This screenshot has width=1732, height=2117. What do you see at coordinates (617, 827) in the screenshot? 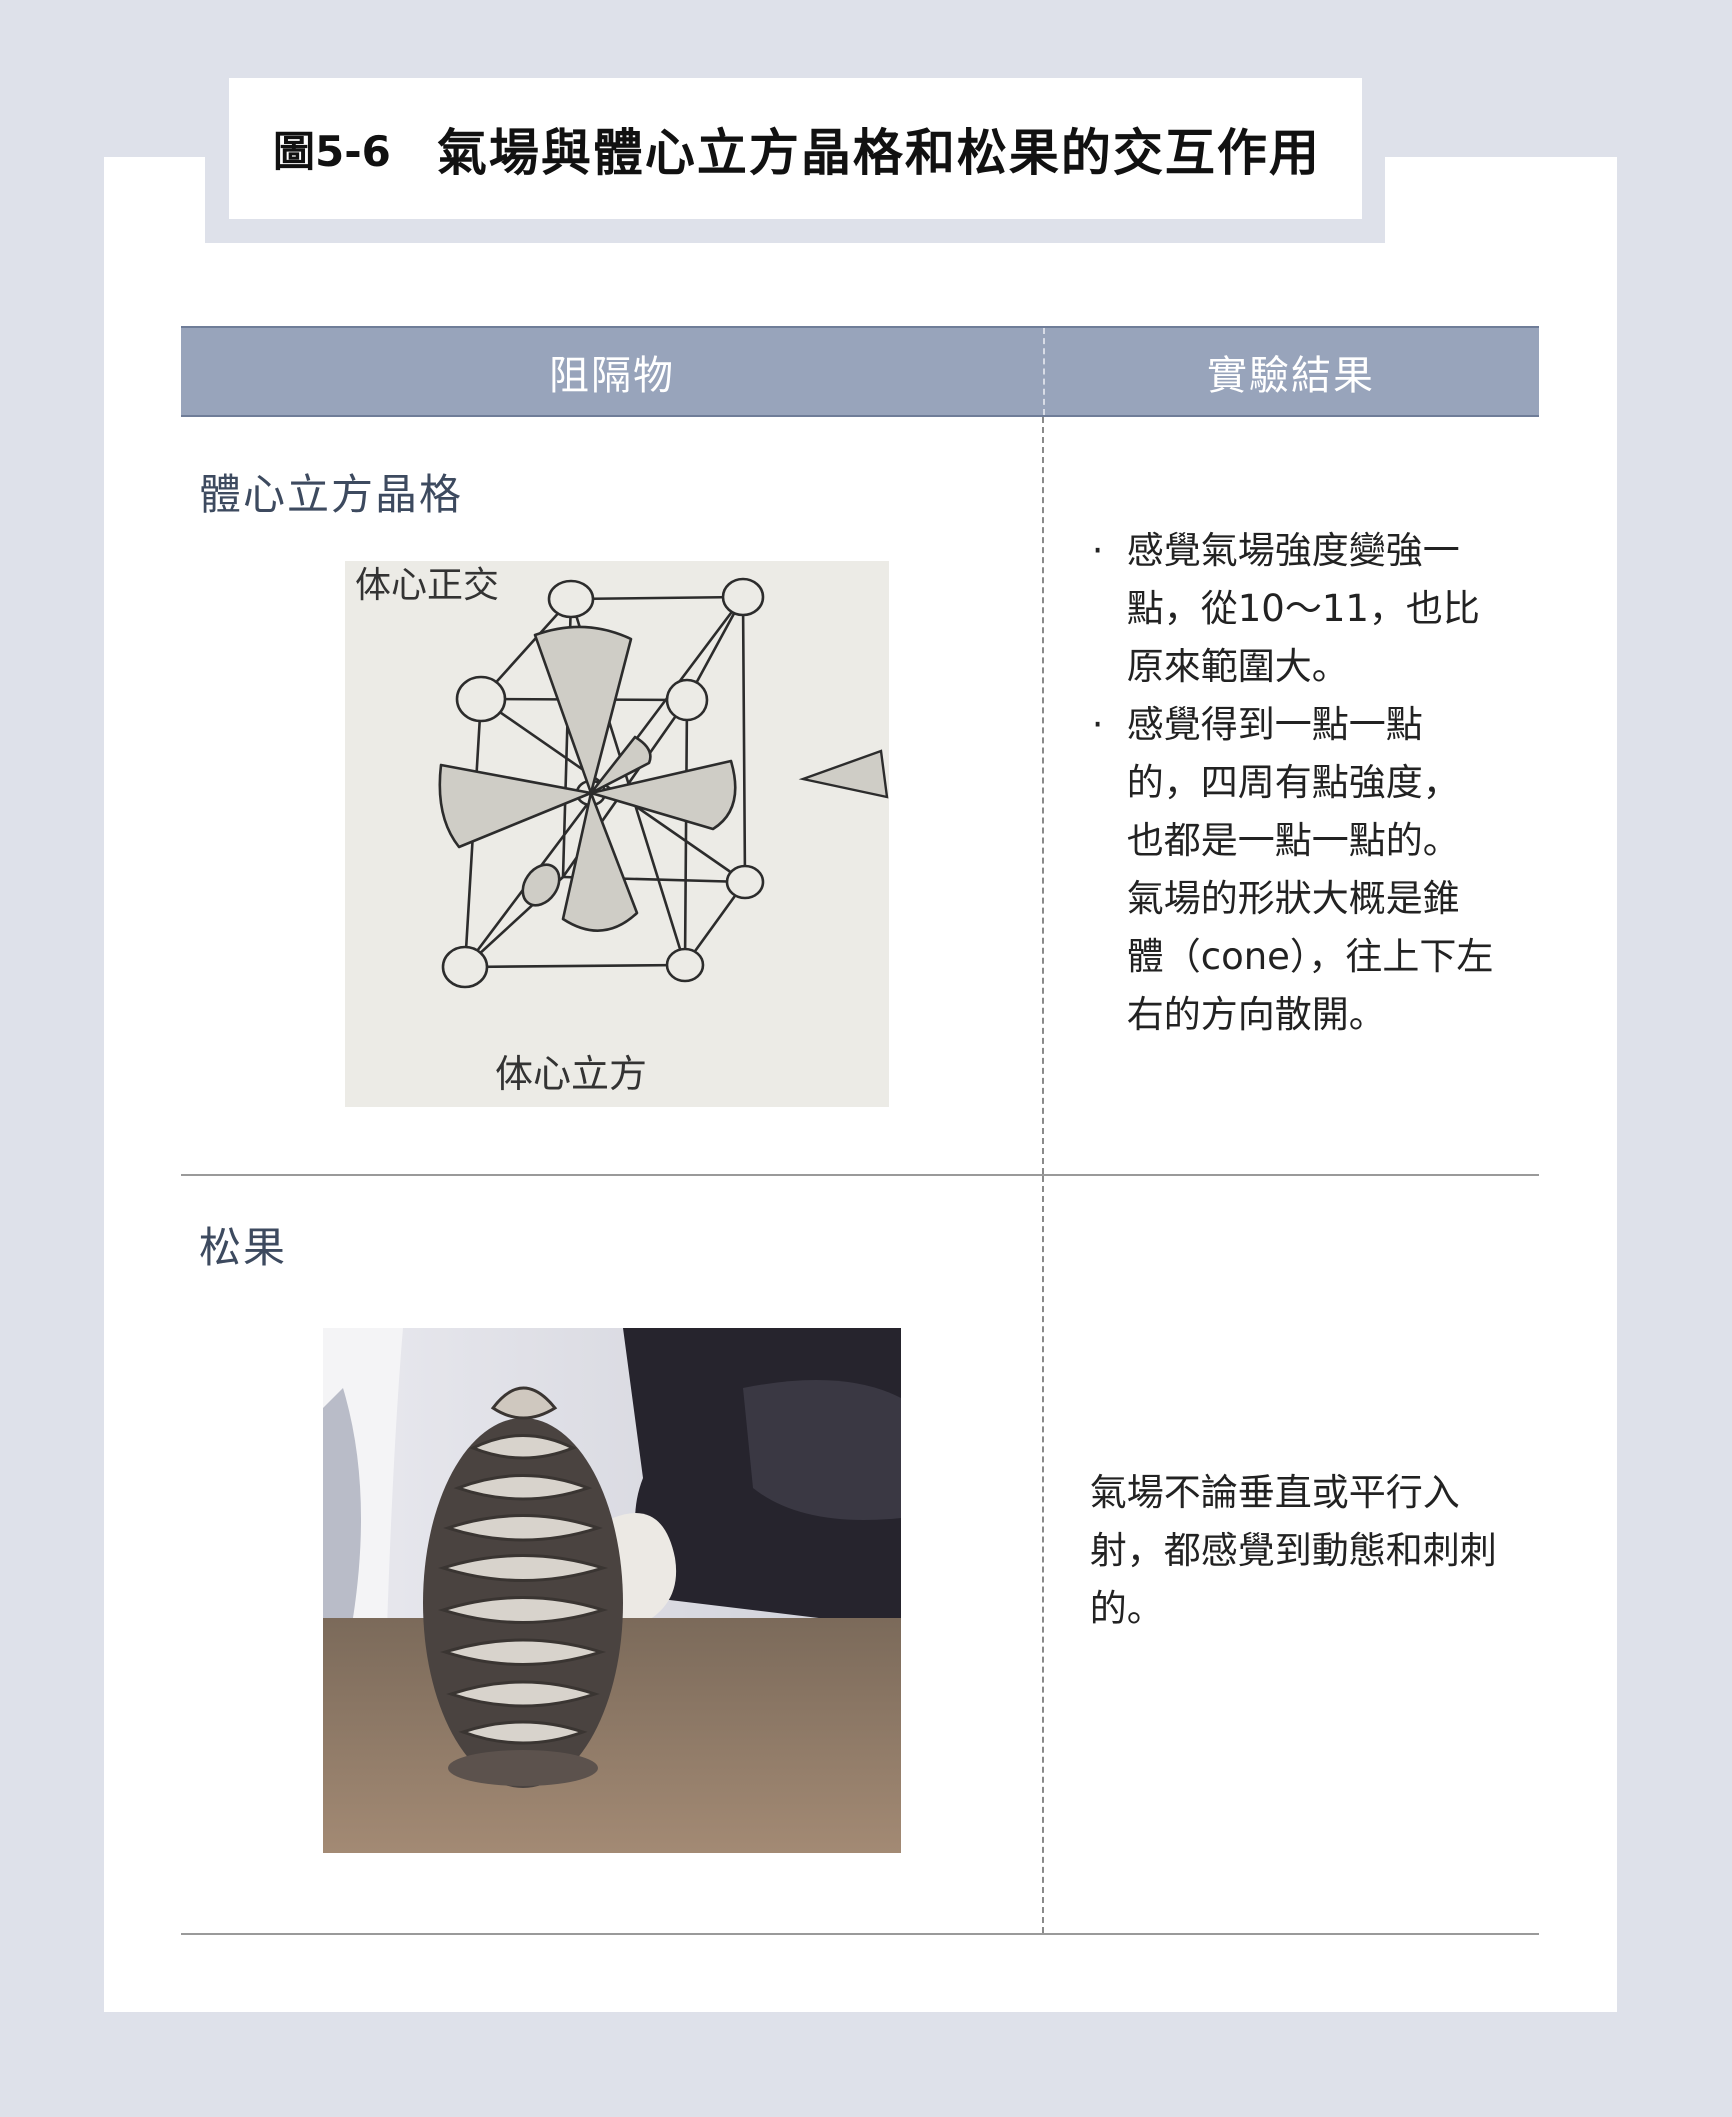
I see `bcc-lattice-sketch: 体心正交 体心立方` at bounding box center [617, 827].